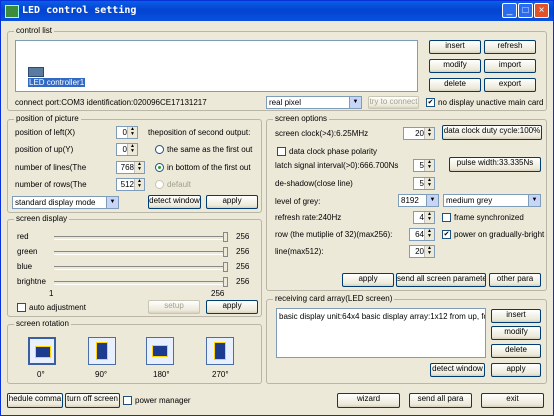 Image resolution: width=554 pixels, height=416 pixels. Describe the element at coordinates (55, 202) in the screenshot. I see `display-mode-value: standard display mode` at that location.